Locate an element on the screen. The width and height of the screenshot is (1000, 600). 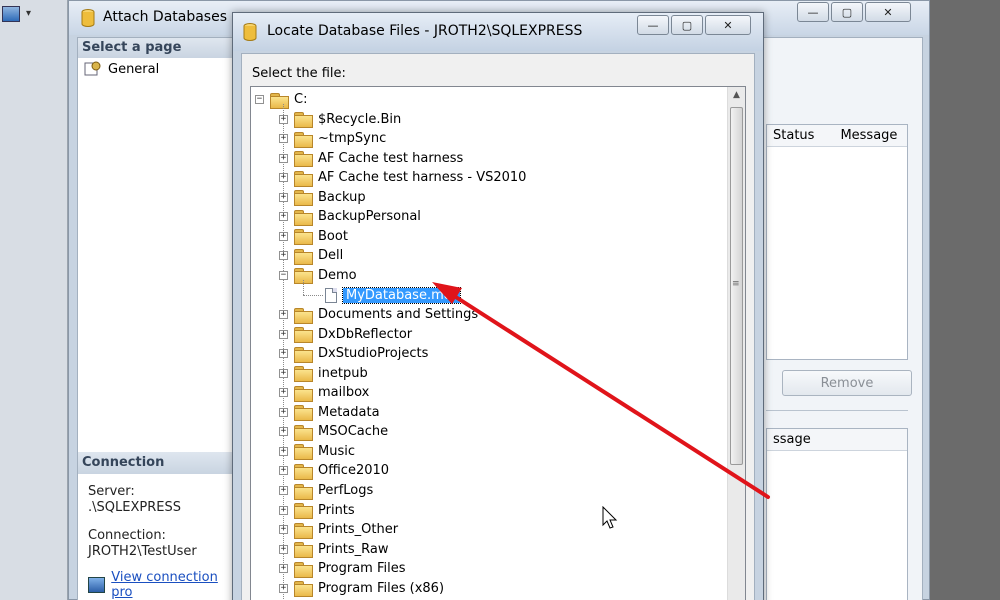
quick-access-dropdown: ▾ is located at coordinates (28, 13).